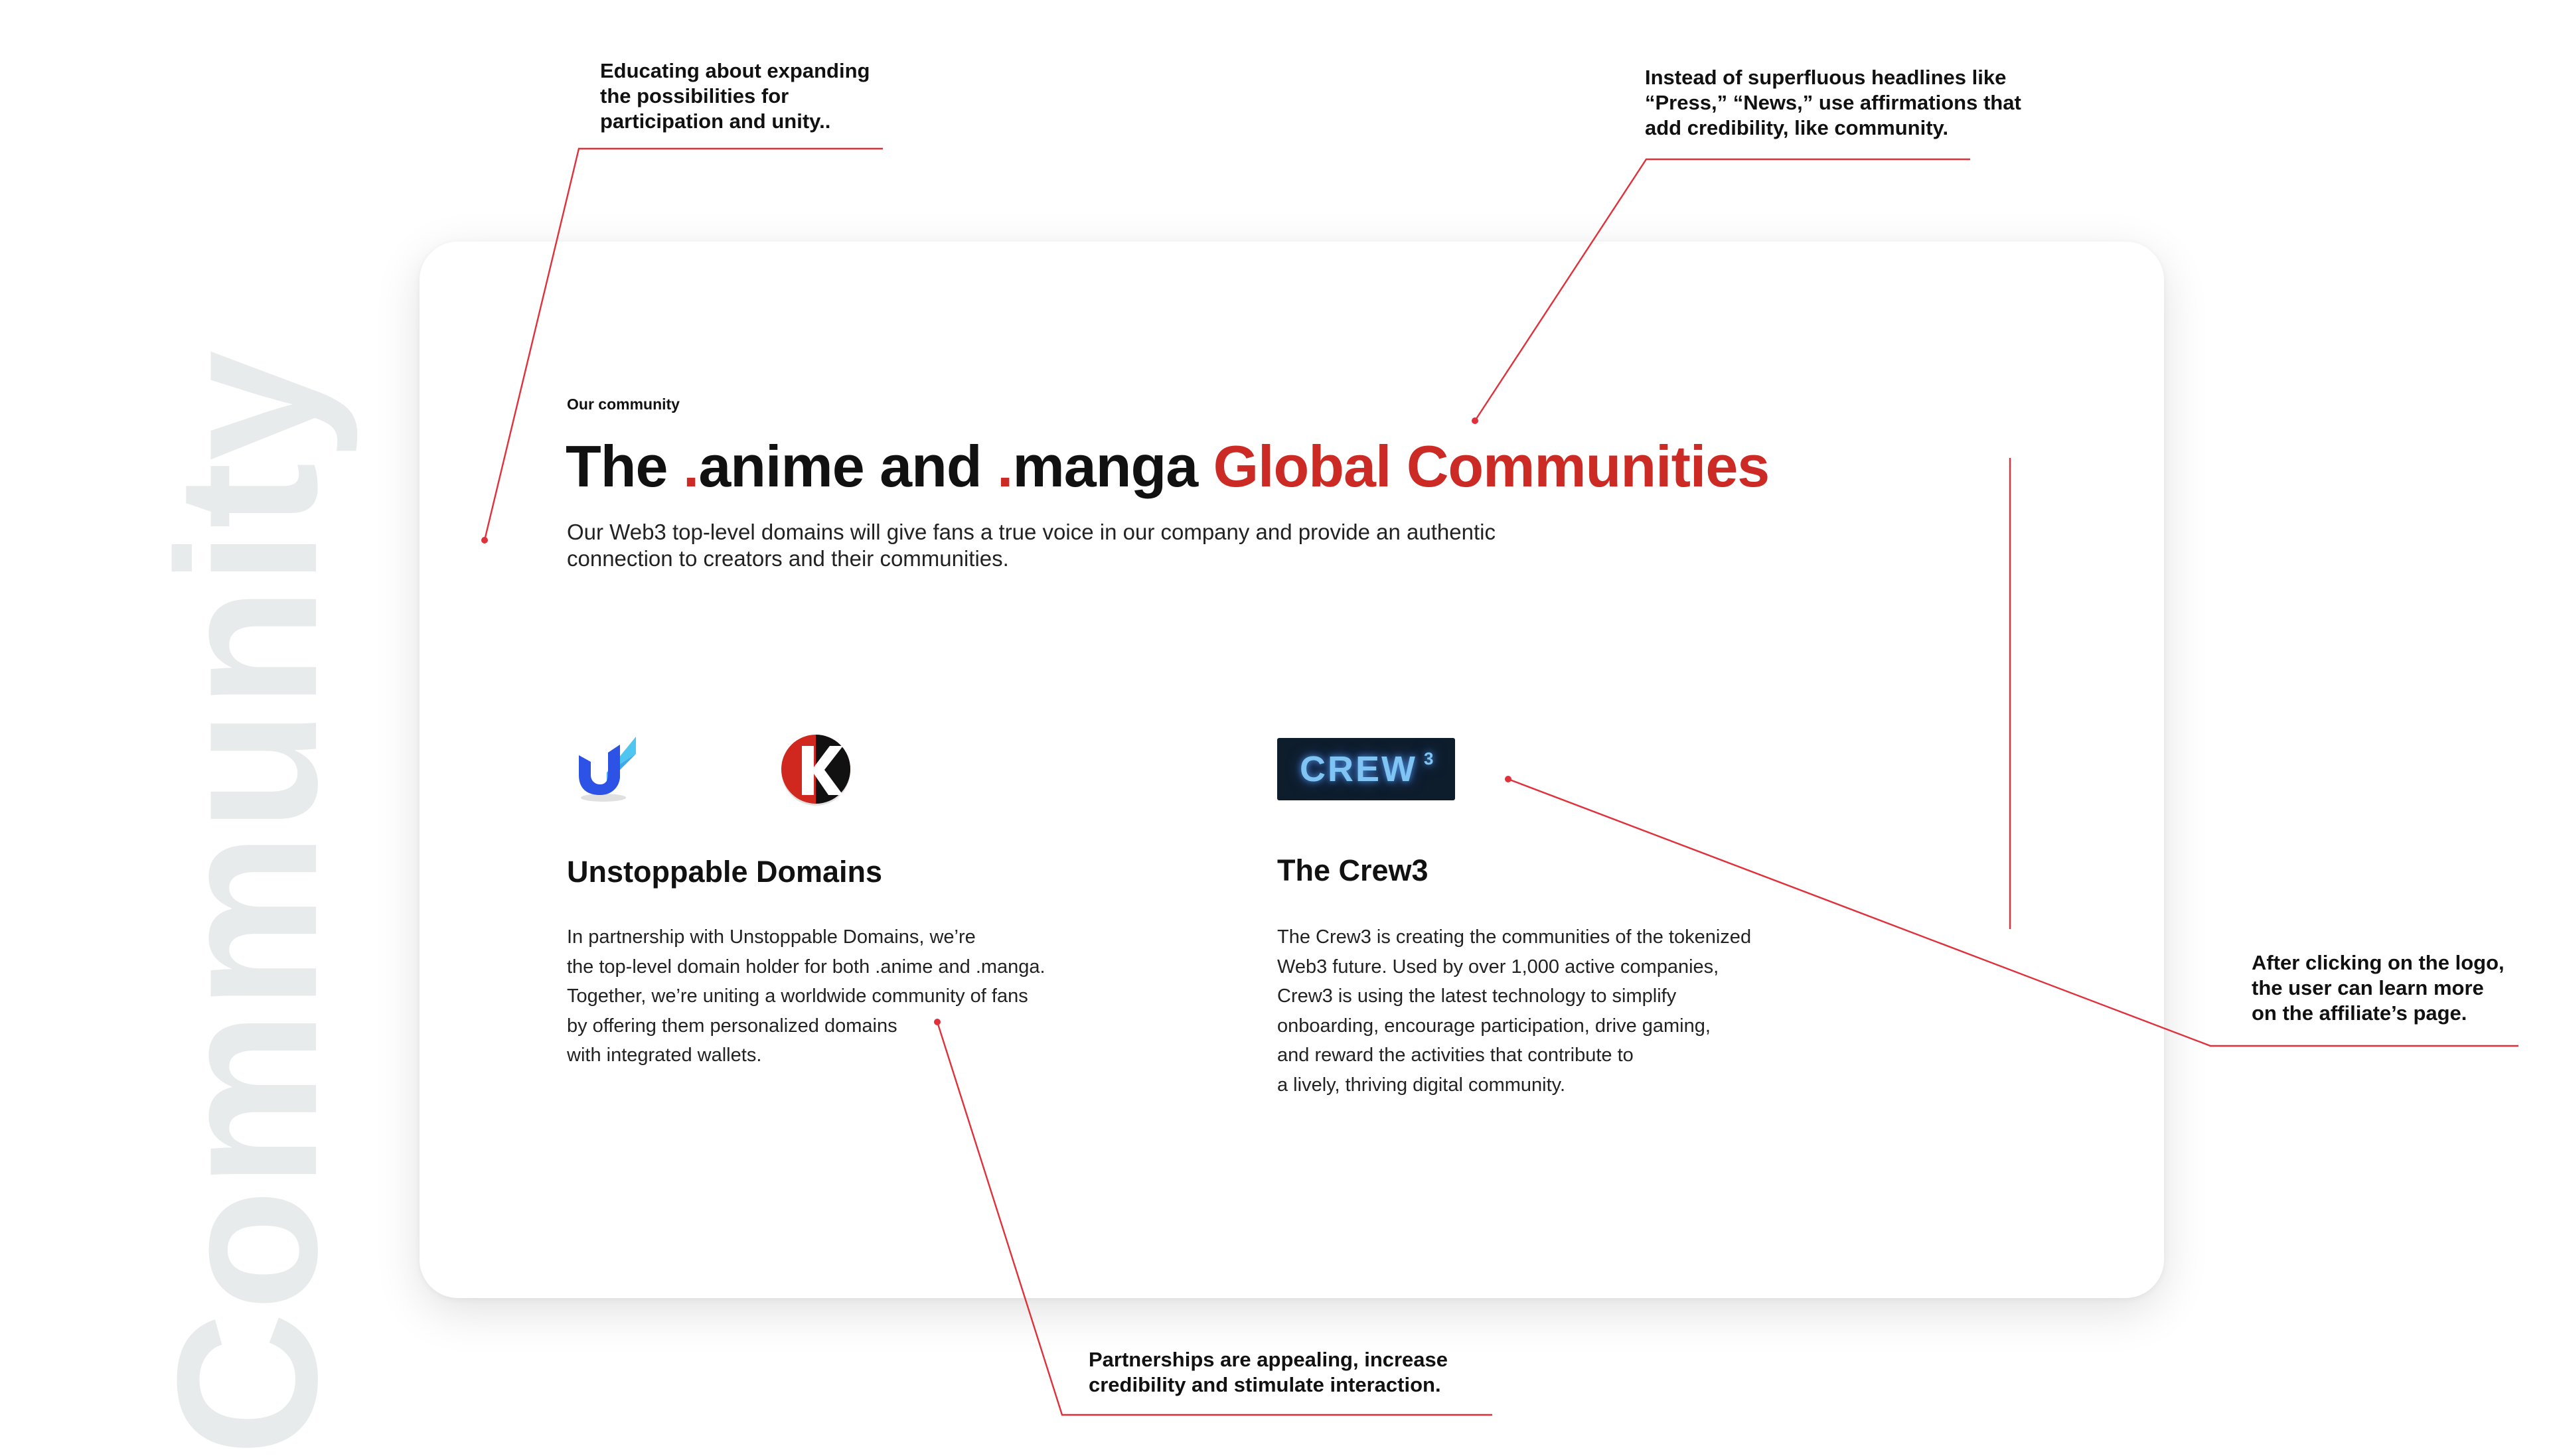  What do you see at coordinates (1722, 289) in the screenshot?
I see `annotation-line-top-right` at bounding box center [1722, 289].